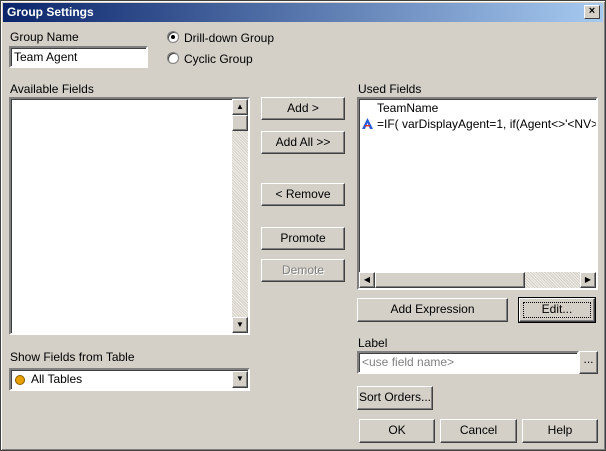 Image resolution: width=606 pixels, height=451 pixels. I want to click on label-placeholder: <use field name>, so click(408, 362).